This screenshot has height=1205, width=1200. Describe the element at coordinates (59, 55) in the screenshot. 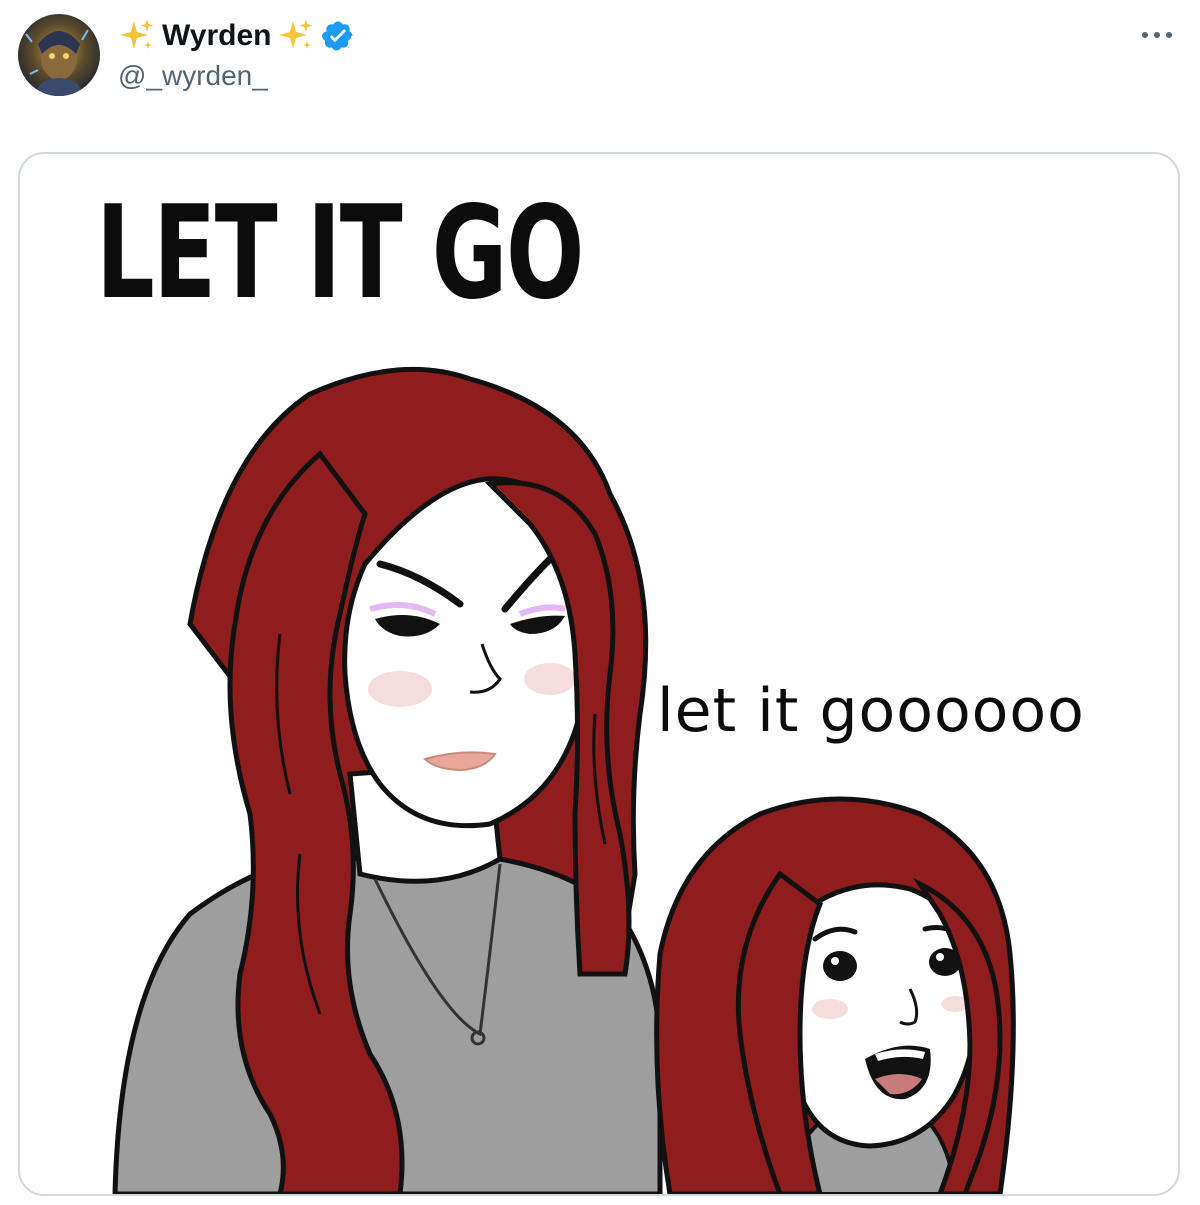

I see `avatar` at that location.